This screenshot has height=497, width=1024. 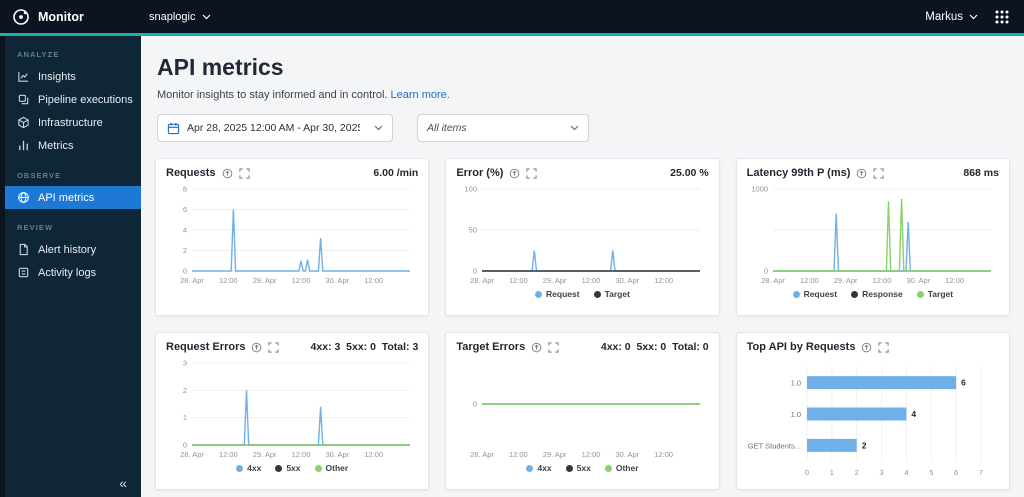 What do you see at coordinates (23, 272) in the screenshot?
I see `activity-logs-icon` at bounding box center [23, 272].